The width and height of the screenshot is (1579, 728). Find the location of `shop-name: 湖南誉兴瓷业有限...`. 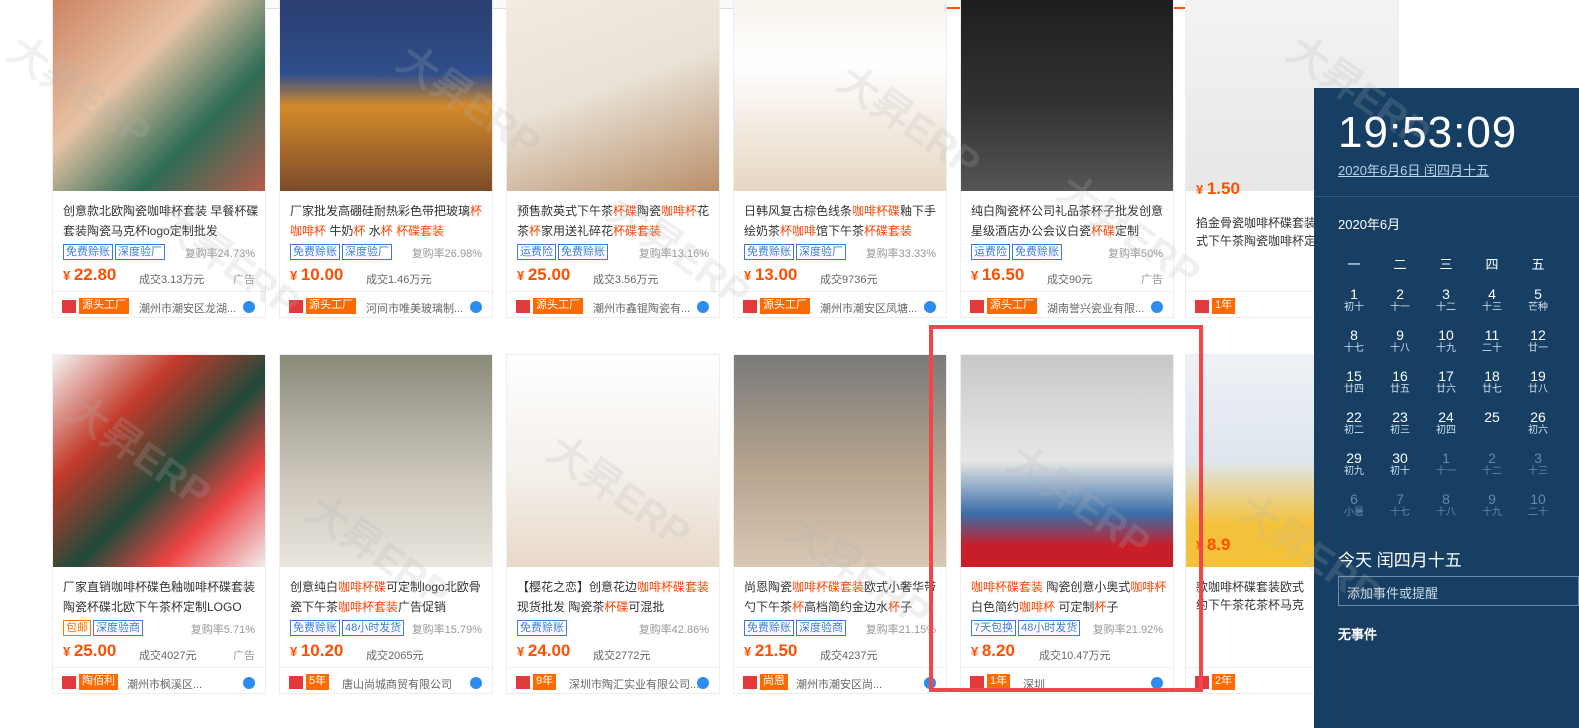

shop-name: 湖南誉兴瓷业有限... is located at coordinates (1095, 308).